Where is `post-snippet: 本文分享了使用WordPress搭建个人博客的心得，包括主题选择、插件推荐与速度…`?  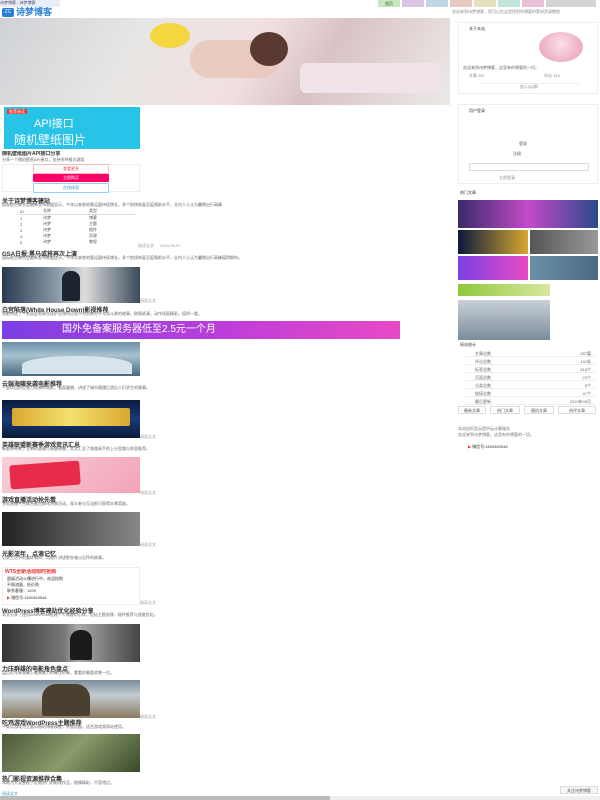 post-snippet: 本文分享了使用WordPress搭建个人博客的心得，包括主题选择、插件推荐与速度… is located at coordinates (80, 614).